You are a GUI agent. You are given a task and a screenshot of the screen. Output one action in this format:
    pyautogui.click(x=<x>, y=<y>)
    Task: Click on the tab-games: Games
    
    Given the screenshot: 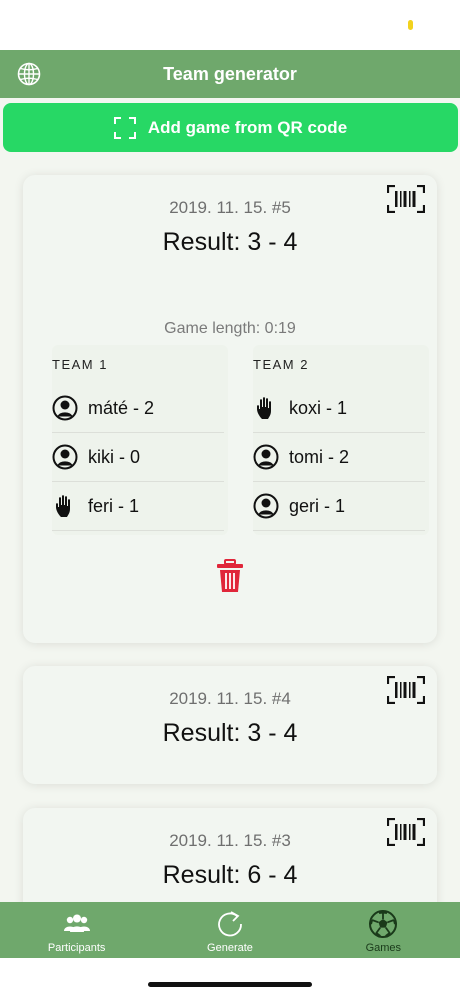 What is the action you would take?
    pyautogui.click(x=383, y=930)
    